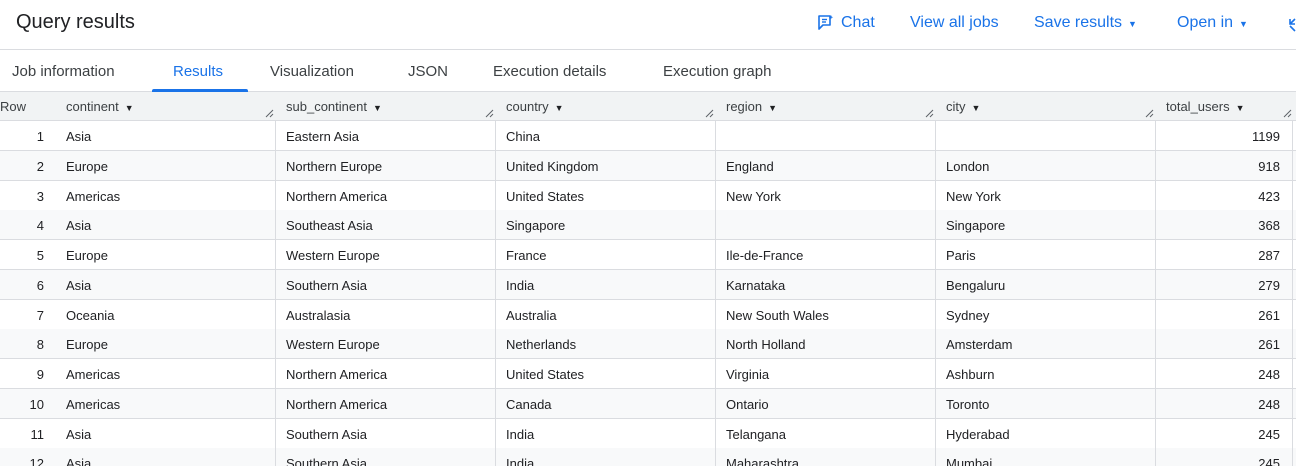 The image size is (1296, 466). What do you see at coordinates (826, 403) in the screenshot?
I see `region-cell: Ontario` at bounding box center [826, 403].